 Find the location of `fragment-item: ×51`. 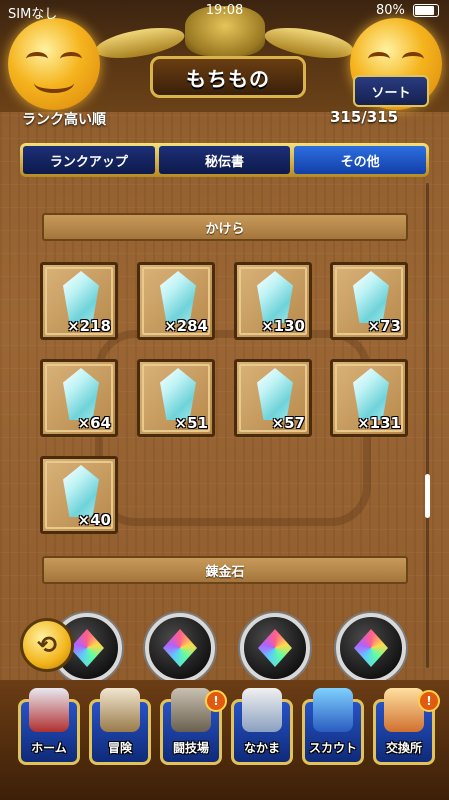

fragment-item: ×51 is located at coordinates (176, 398).